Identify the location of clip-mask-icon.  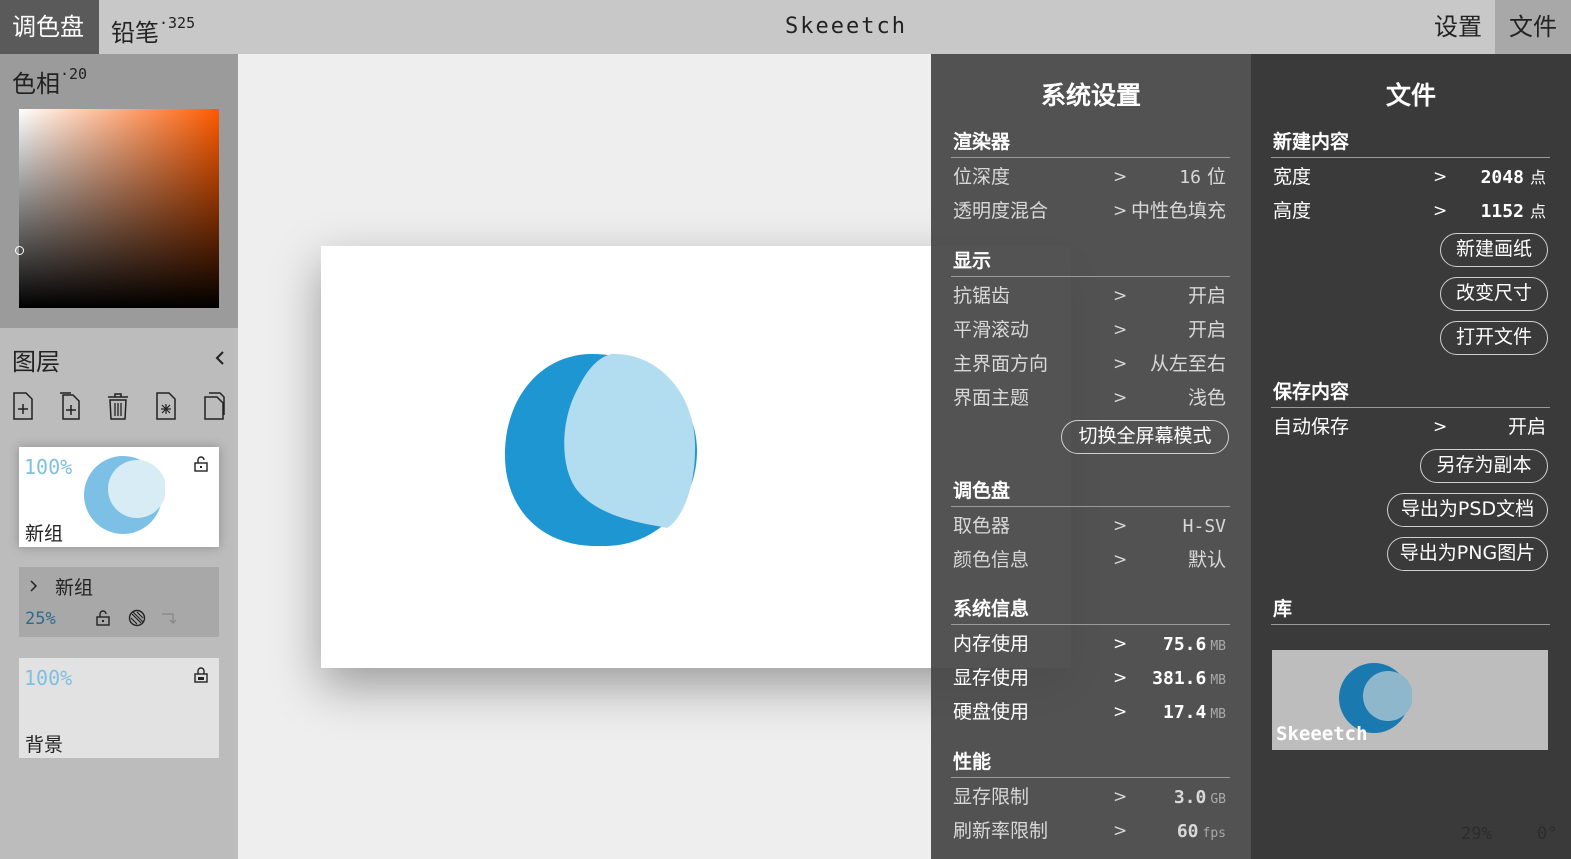
(170, 618).